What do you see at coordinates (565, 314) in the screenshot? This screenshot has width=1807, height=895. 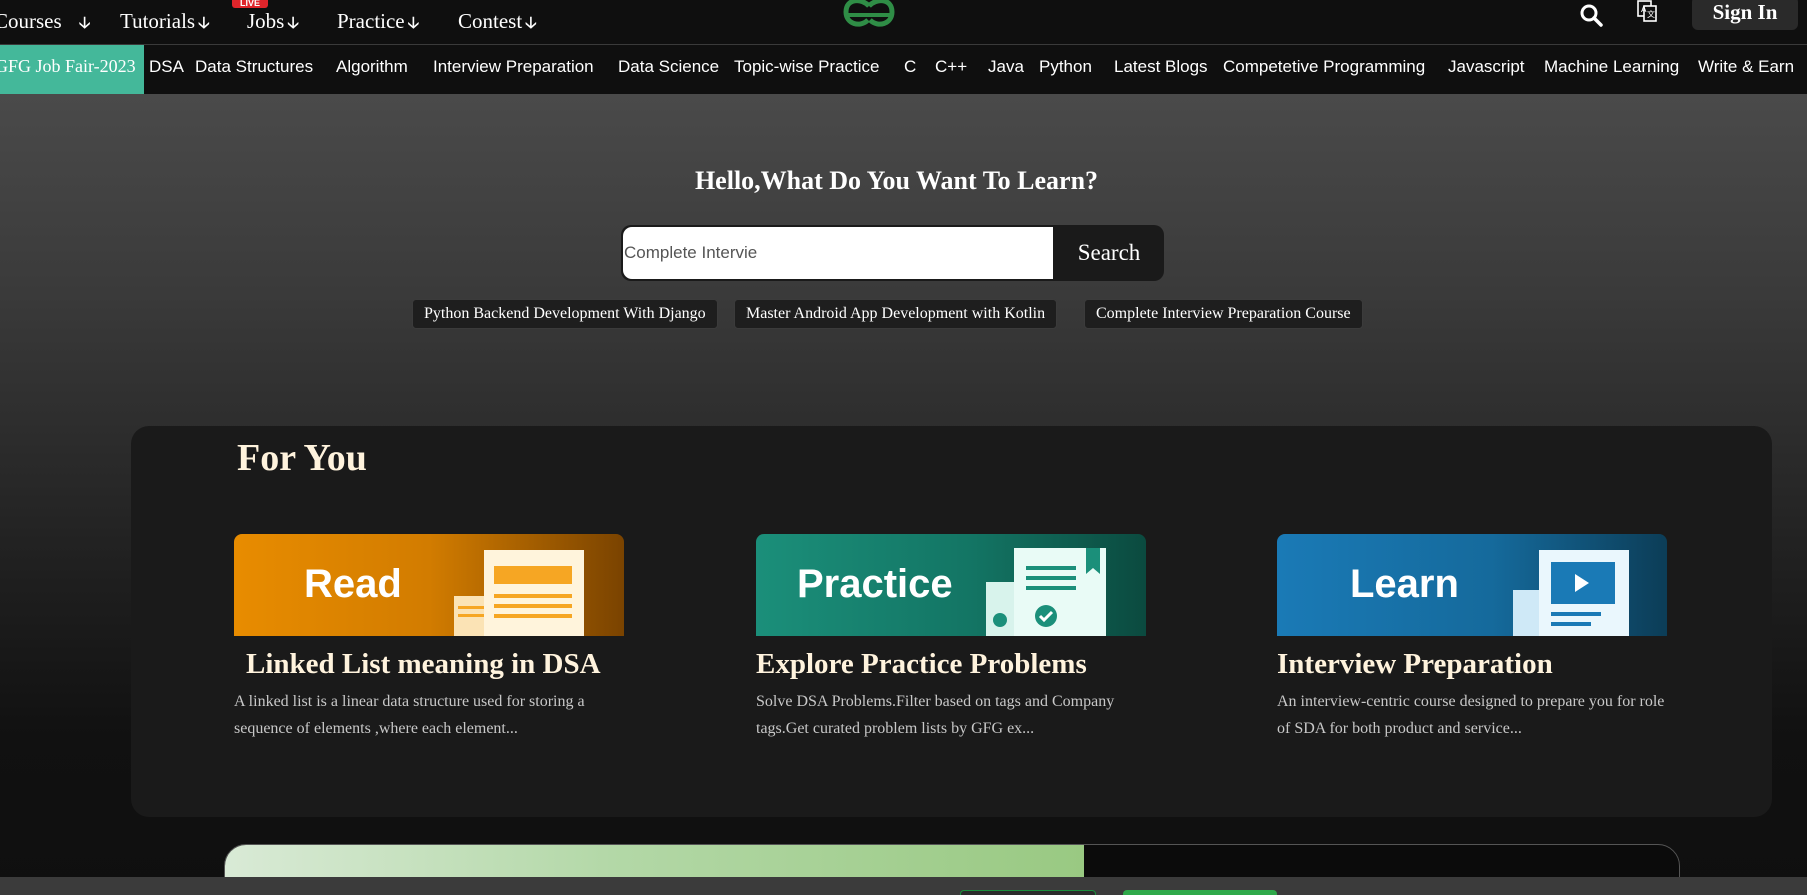 I see `suggestion-chip: Python Backend Development With Django` at bounding box center [565, 314].